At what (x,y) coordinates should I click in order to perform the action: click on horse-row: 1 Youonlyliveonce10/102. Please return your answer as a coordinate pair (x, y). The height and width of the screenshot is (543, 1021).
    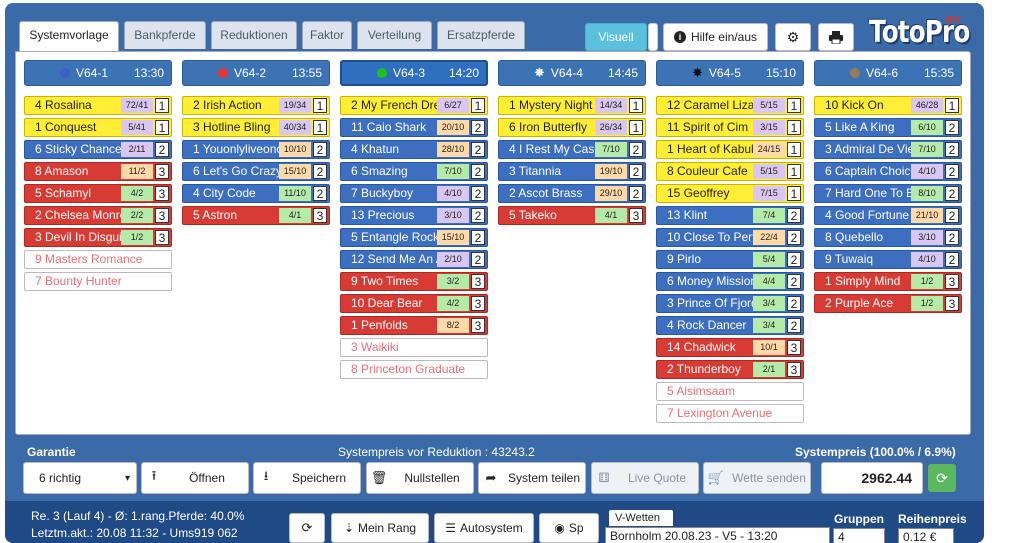
    Looking at the image, I should click on (256, 149).